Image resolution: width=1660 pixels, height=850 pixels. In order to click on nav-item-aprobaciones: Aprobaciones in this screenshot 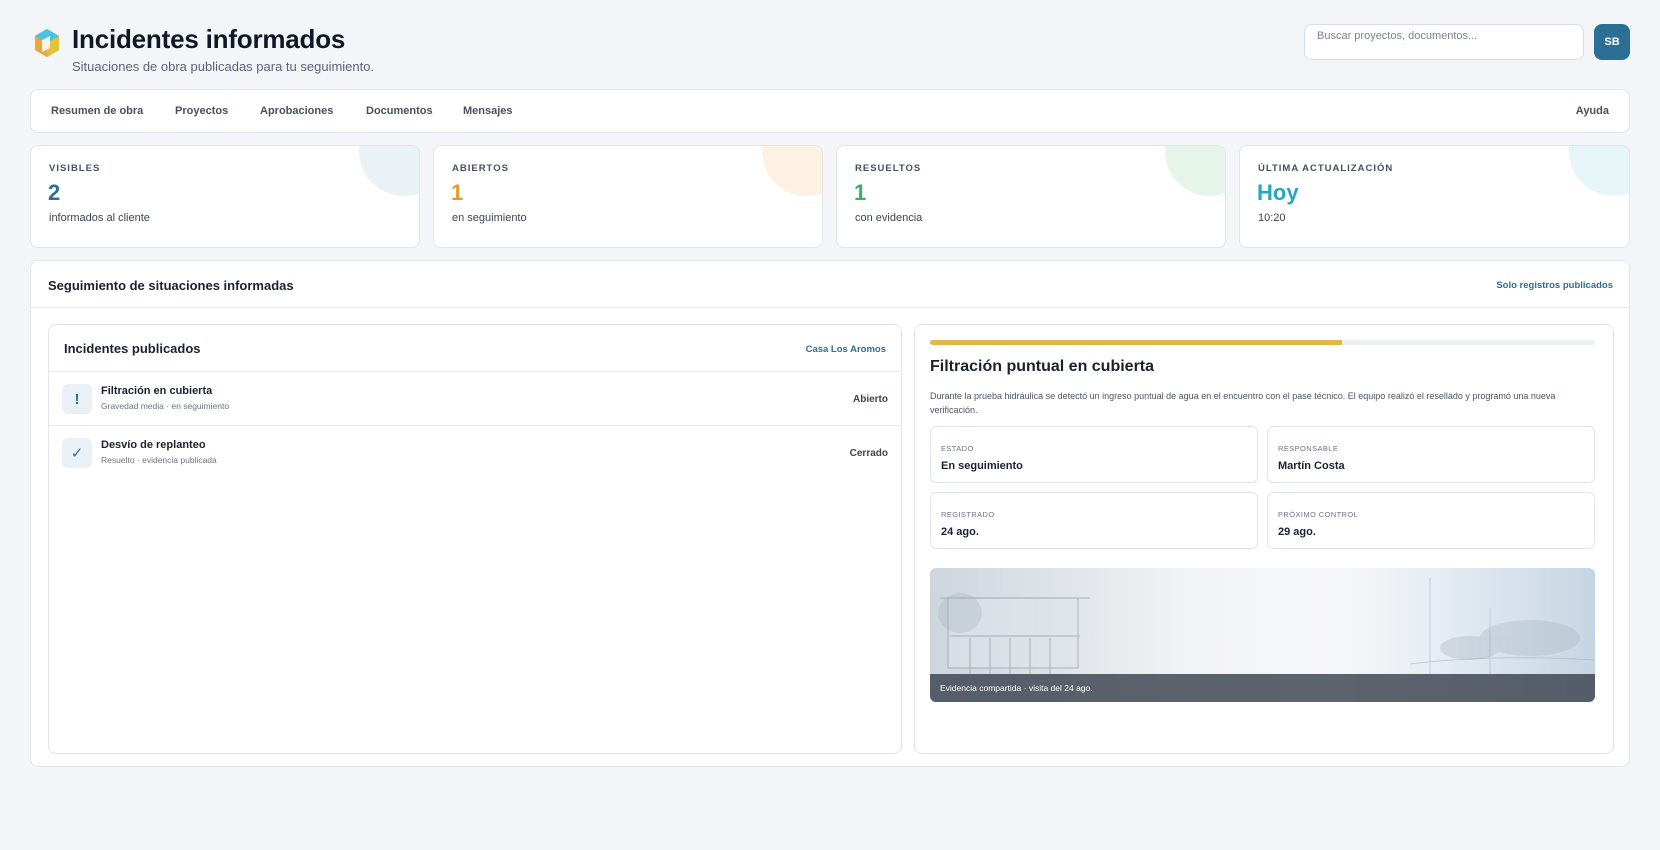, I will do `click(296, 111)`.